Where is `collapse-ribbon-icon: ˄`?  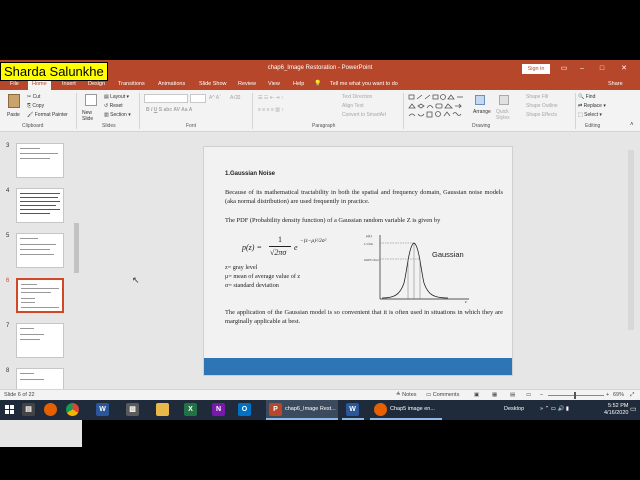
collapse-ribbon-icon: ˄ is located at coordinates (632, 125).